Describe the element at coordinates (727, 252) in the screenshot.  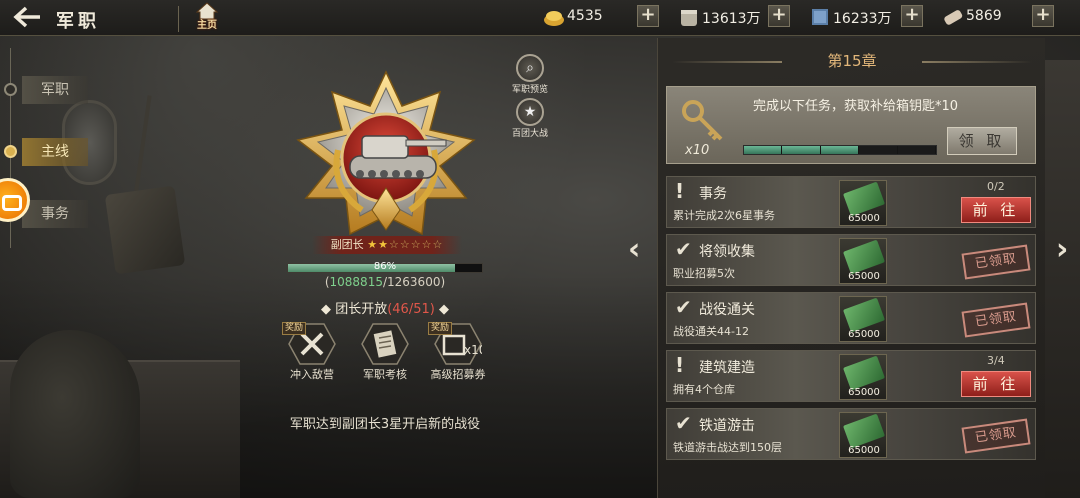
I see `task-name: 将领收集` at that location.